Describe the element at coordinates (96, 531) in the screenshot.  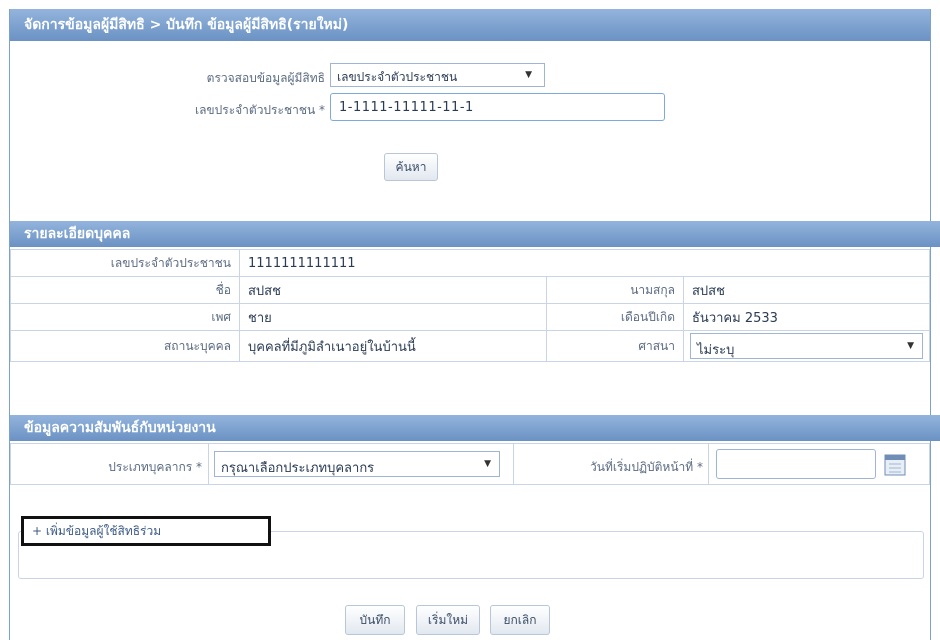
I see `add-co-rights-link: + เพิ่มข้อมูลผู้ใช้สิทธิร่วม` at that location.